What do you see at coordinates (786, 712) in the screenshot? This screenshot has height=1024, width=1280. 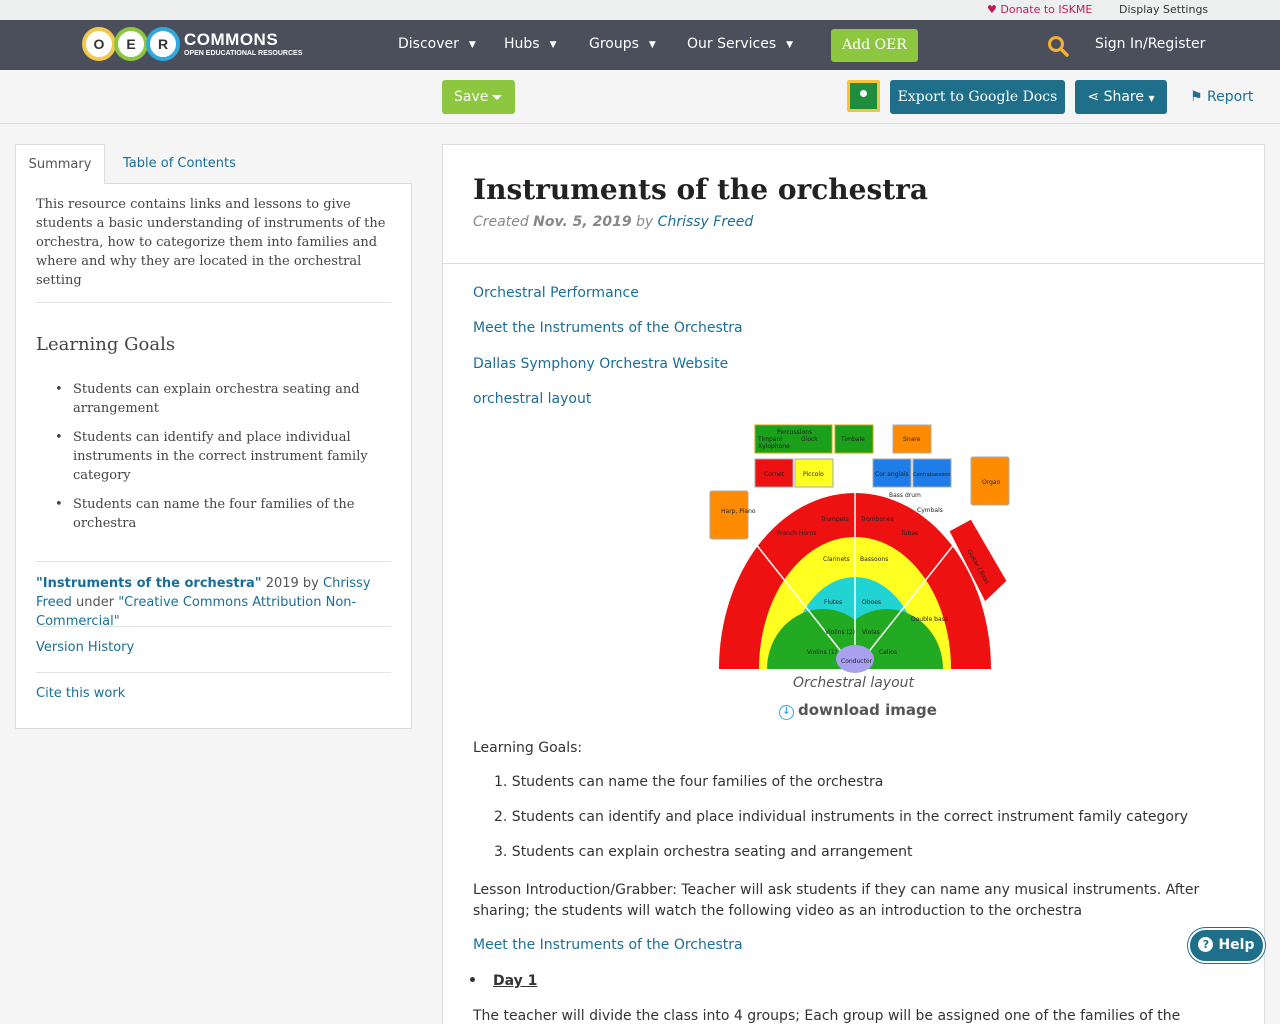 I see `download-icon: ↓` at bounding box center [786, 712].